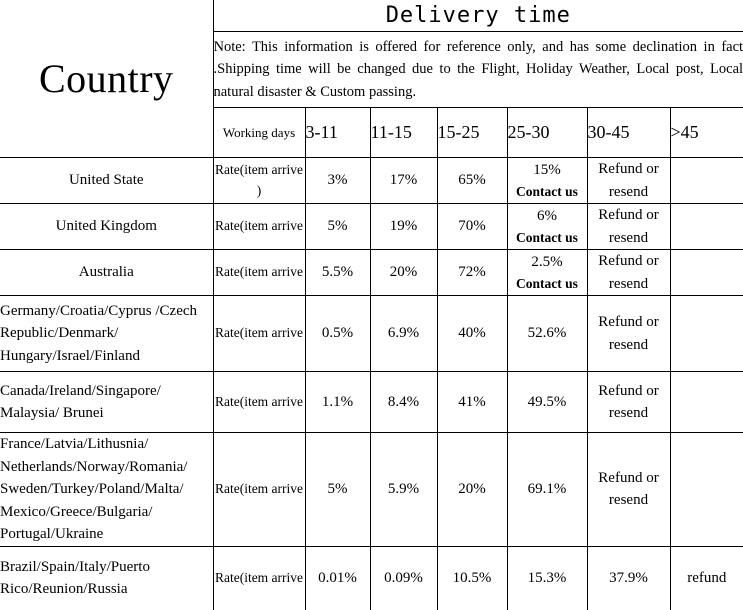 The width and height of the screenshot is (743, 610). I want to click on rate-11-15: 17%, so click(403, 180).